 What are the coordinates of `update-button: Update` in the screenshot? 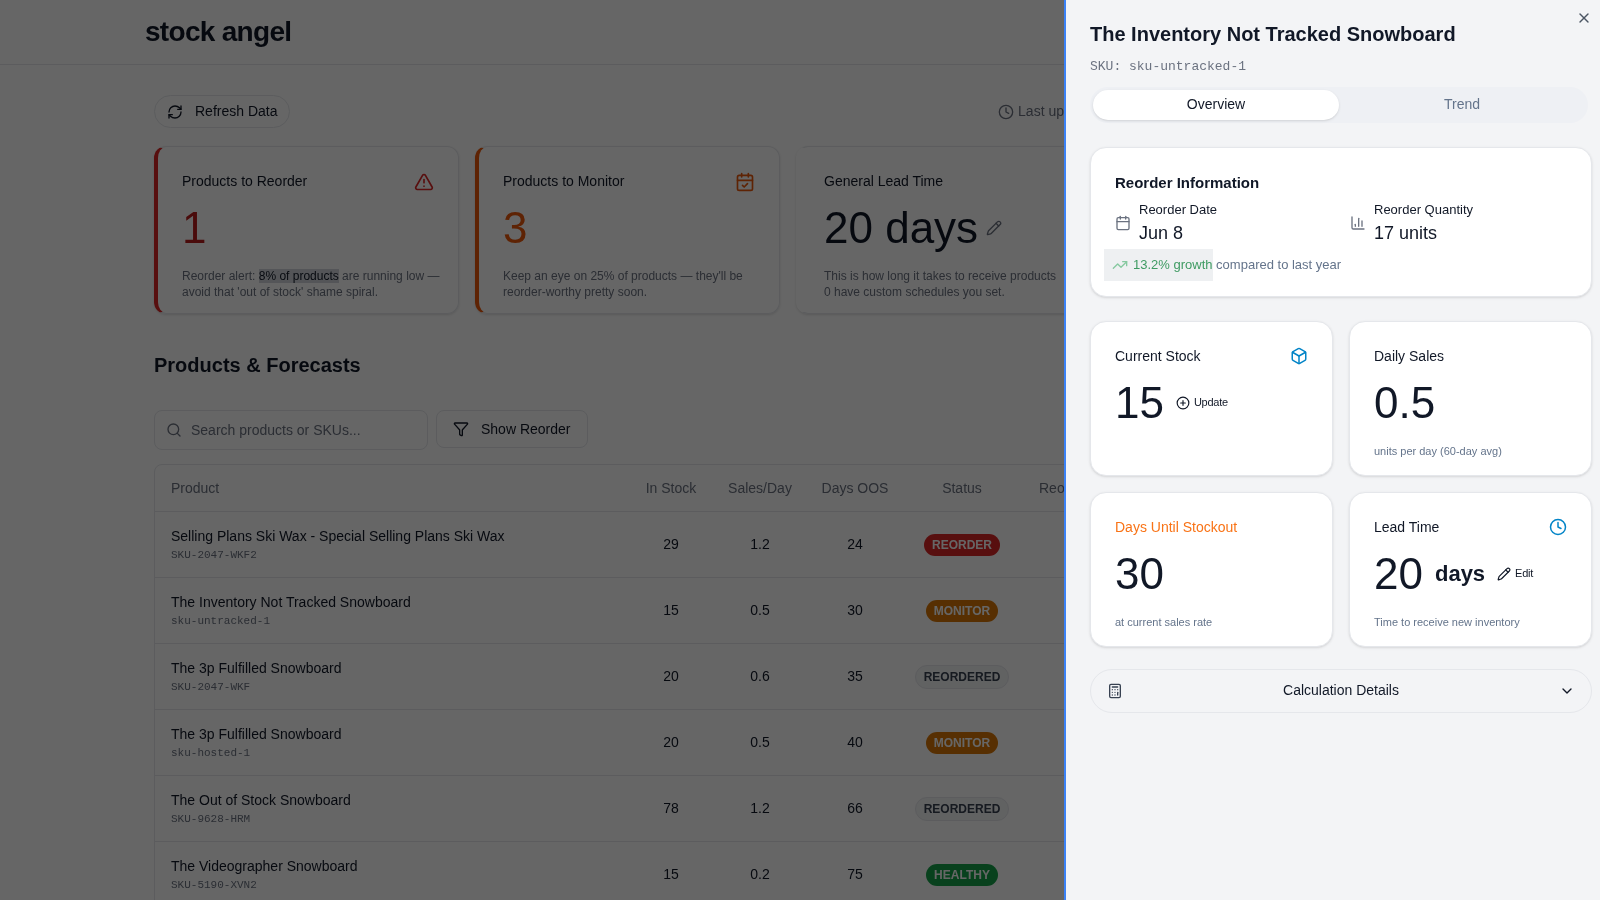 It's located at (1201, 402).